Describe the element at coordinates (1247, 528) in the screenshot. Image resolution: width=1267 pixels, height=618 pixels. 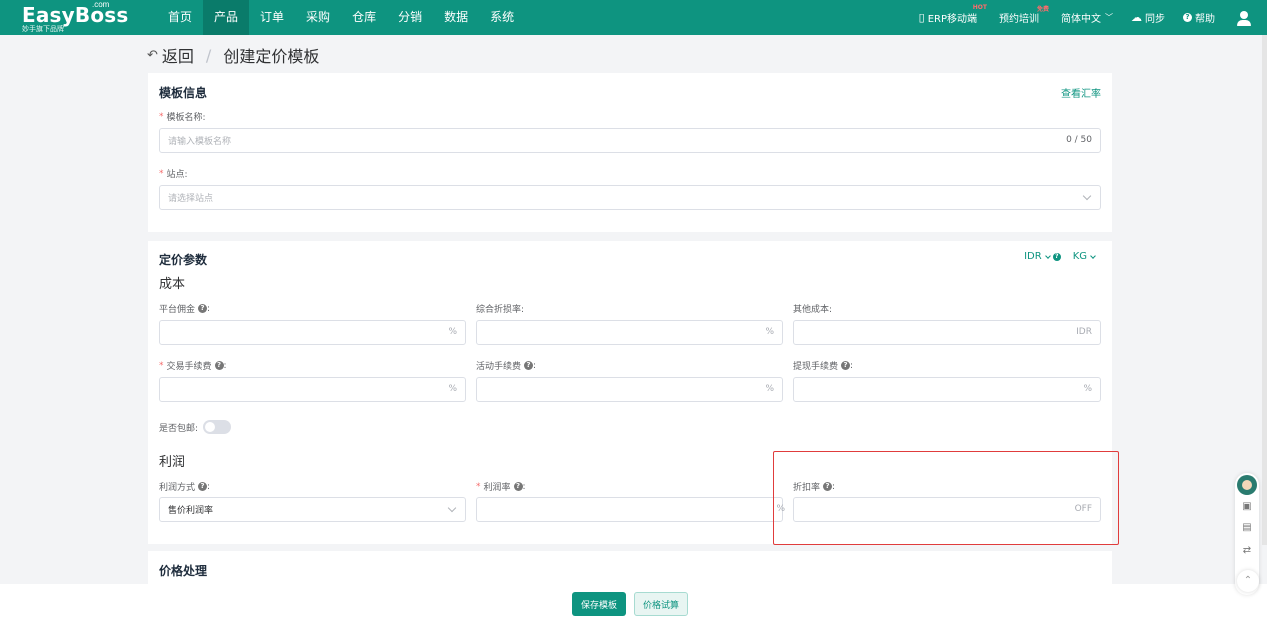
I see `message-icon: ▤` at that location.